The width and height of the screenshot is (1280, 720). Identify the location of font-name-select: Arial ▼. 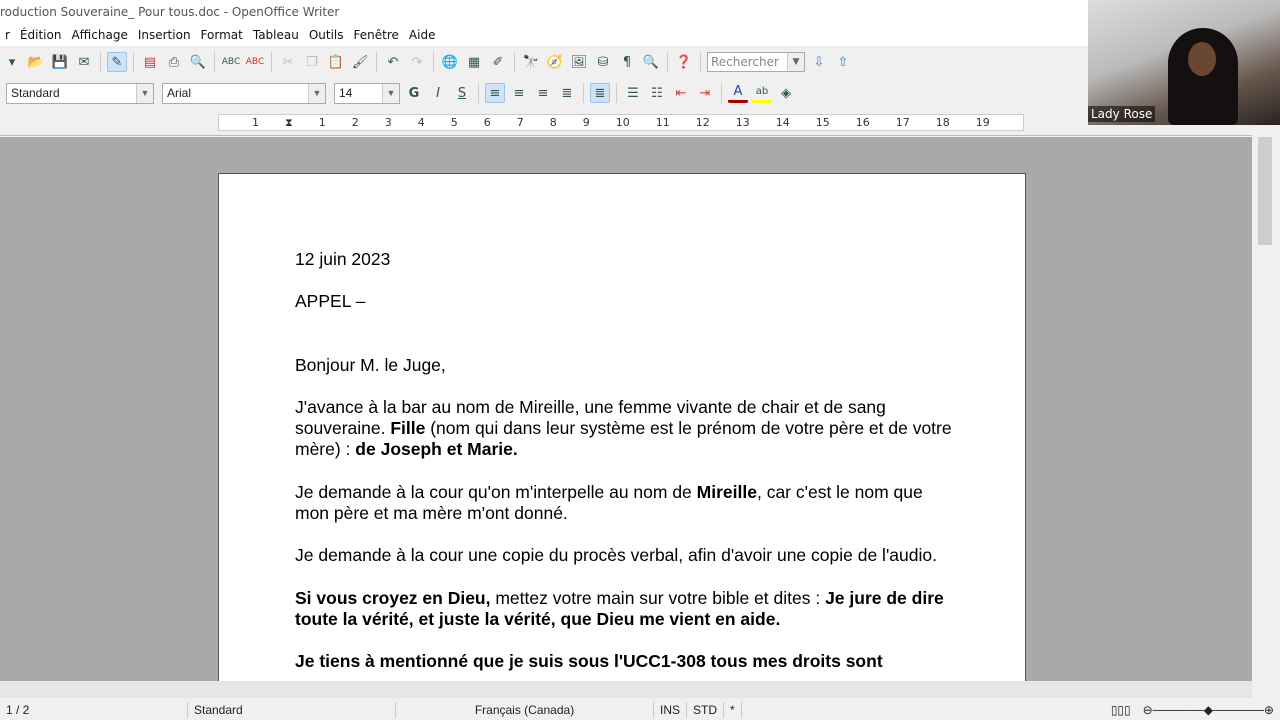
(244, 93).